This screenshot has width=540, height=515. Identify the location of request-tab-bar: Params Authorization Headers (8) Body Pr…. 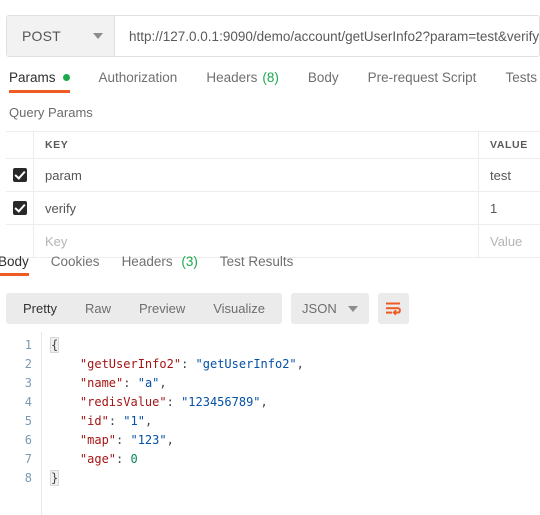
(270, 83).